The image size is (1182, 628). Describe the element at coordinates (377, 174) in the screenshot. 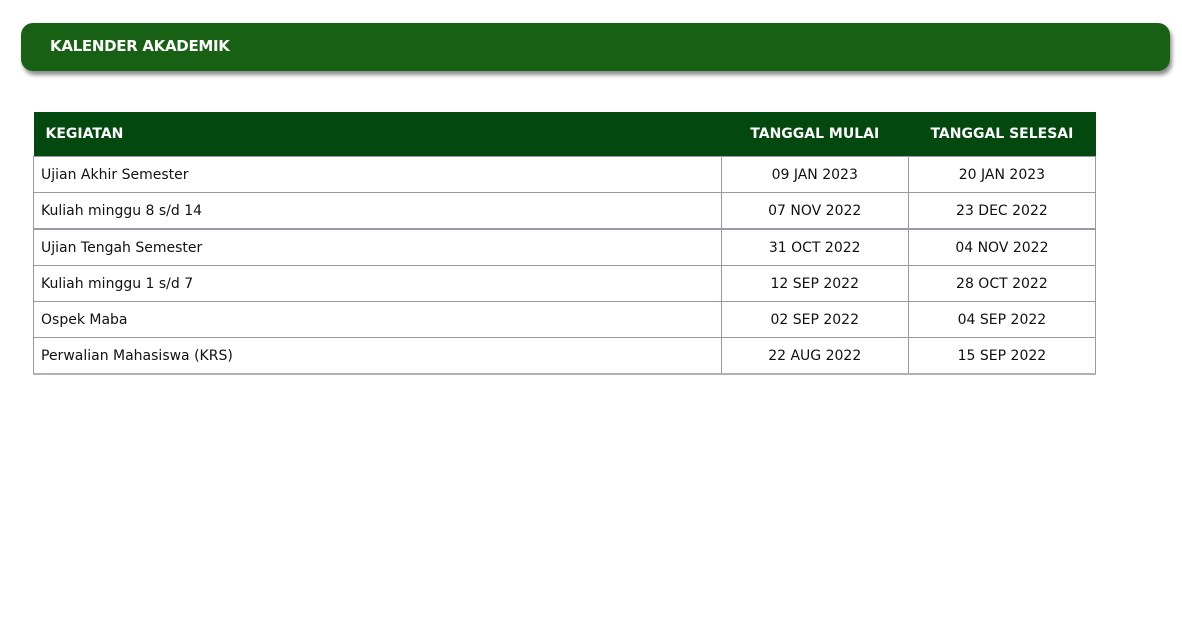

I see `activity-cell: Ujian Akhir Semester` at that location.